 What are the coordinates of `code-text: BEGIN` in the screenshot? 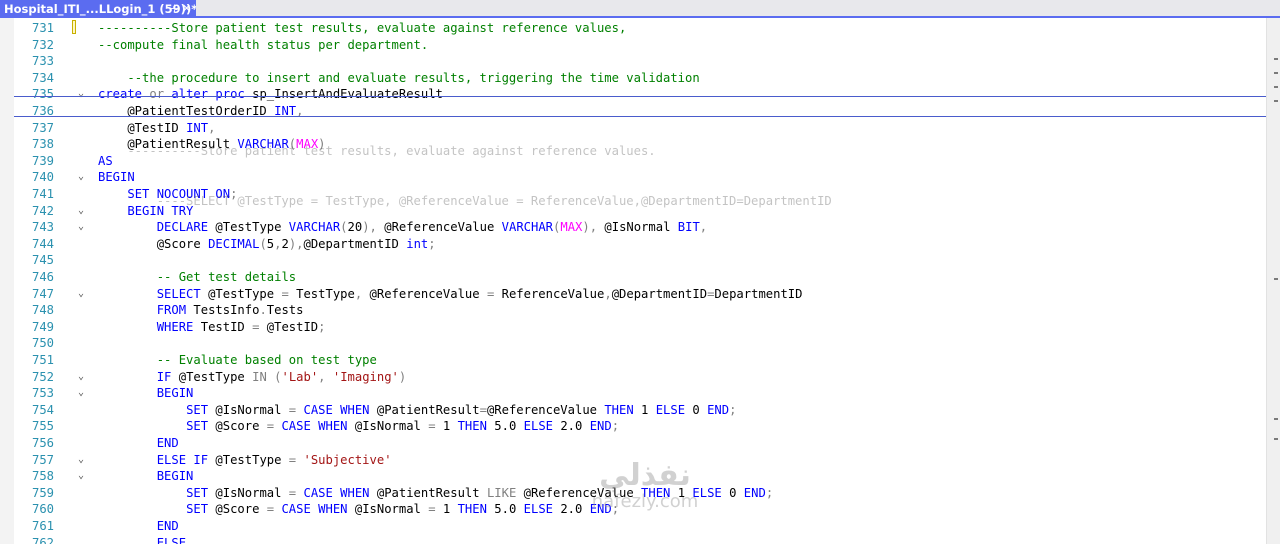 It's located at (146, 476).